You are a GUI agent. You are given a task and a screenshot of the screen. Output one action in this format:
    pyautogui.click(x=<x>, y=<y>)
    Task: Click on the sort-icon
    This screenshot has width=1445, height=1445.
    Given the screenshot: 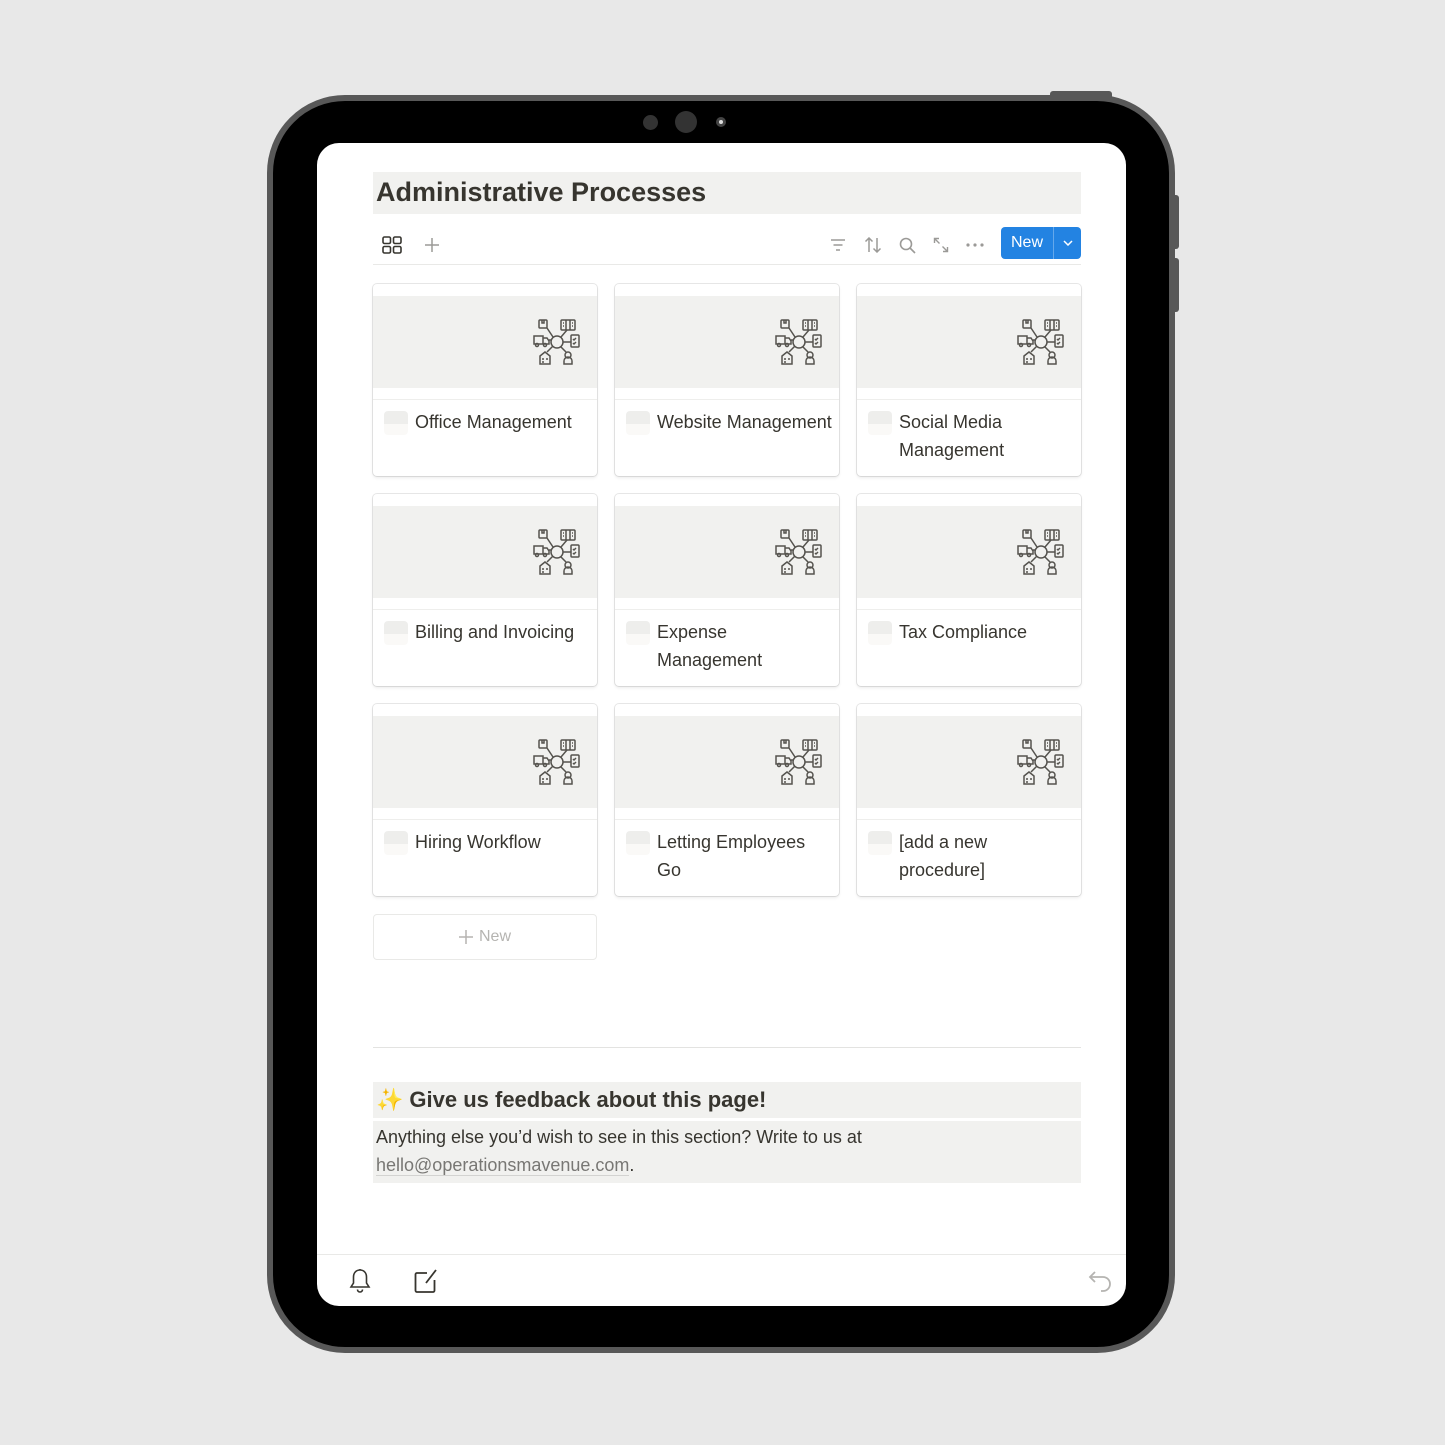 What is the action you would take?
    pyautogui.click(x=873, y=245)
    